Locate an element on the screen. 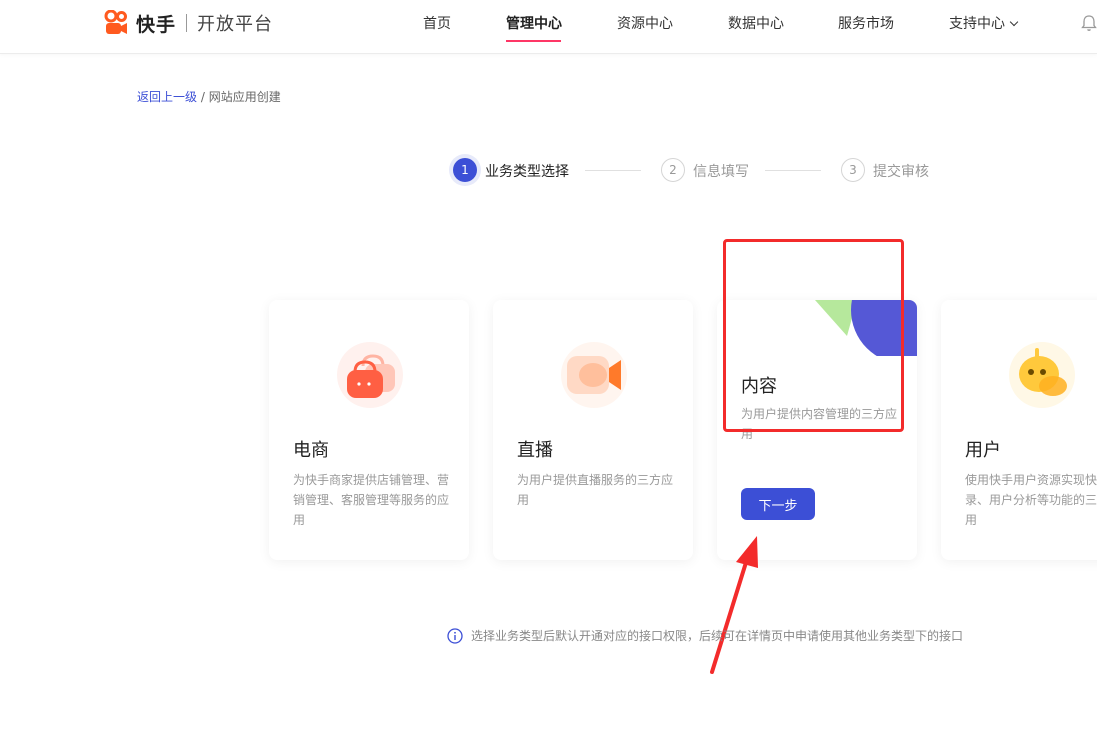 This screenshot has height=732, width=1097. video-camera-icon is located at coordinates (594, 375).